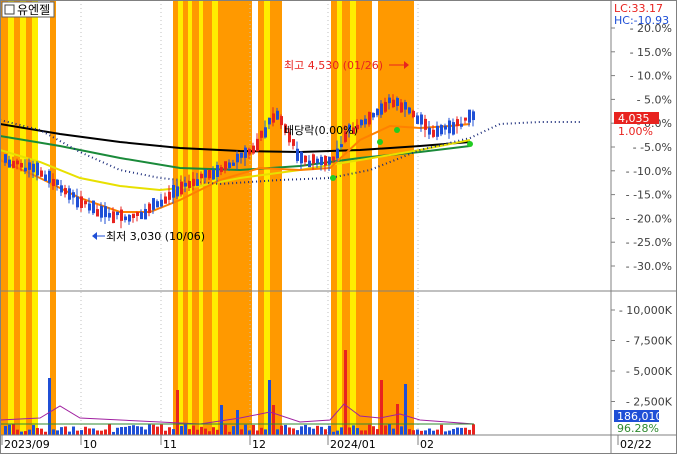 Image resolution: width=677 pixels, height=454 pixels. What do you see at coordinates (649, 195) in the screenshot?
I see `price-tick-label: - -15.0%` at bounding box center [649, 195].